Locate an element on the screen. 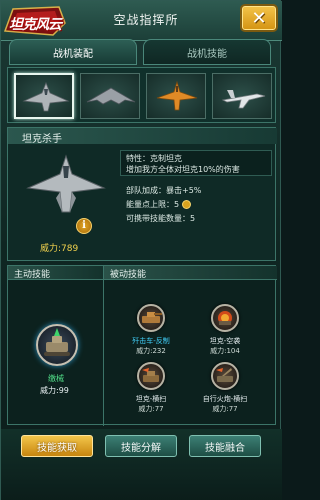  skill-decompose-button: 技能分解 is located at coordinates (141, 446).